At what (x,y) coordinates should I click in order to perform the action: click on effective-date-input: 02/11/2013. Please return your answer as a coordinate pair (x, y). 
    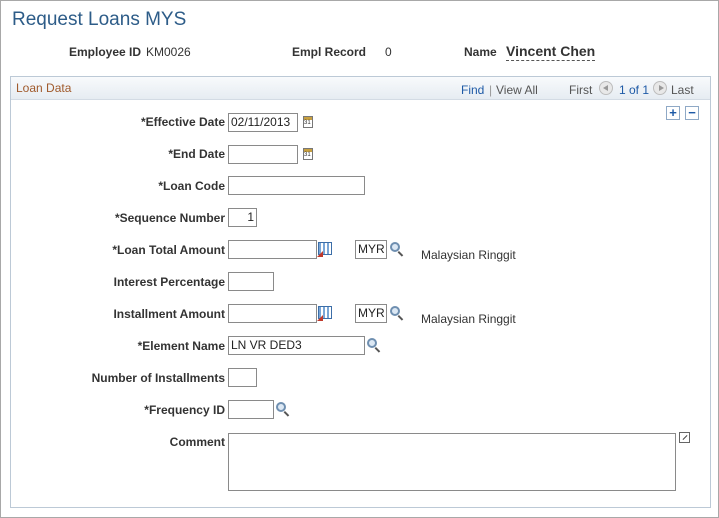
    Looking at the image, I should click on (263, 122).